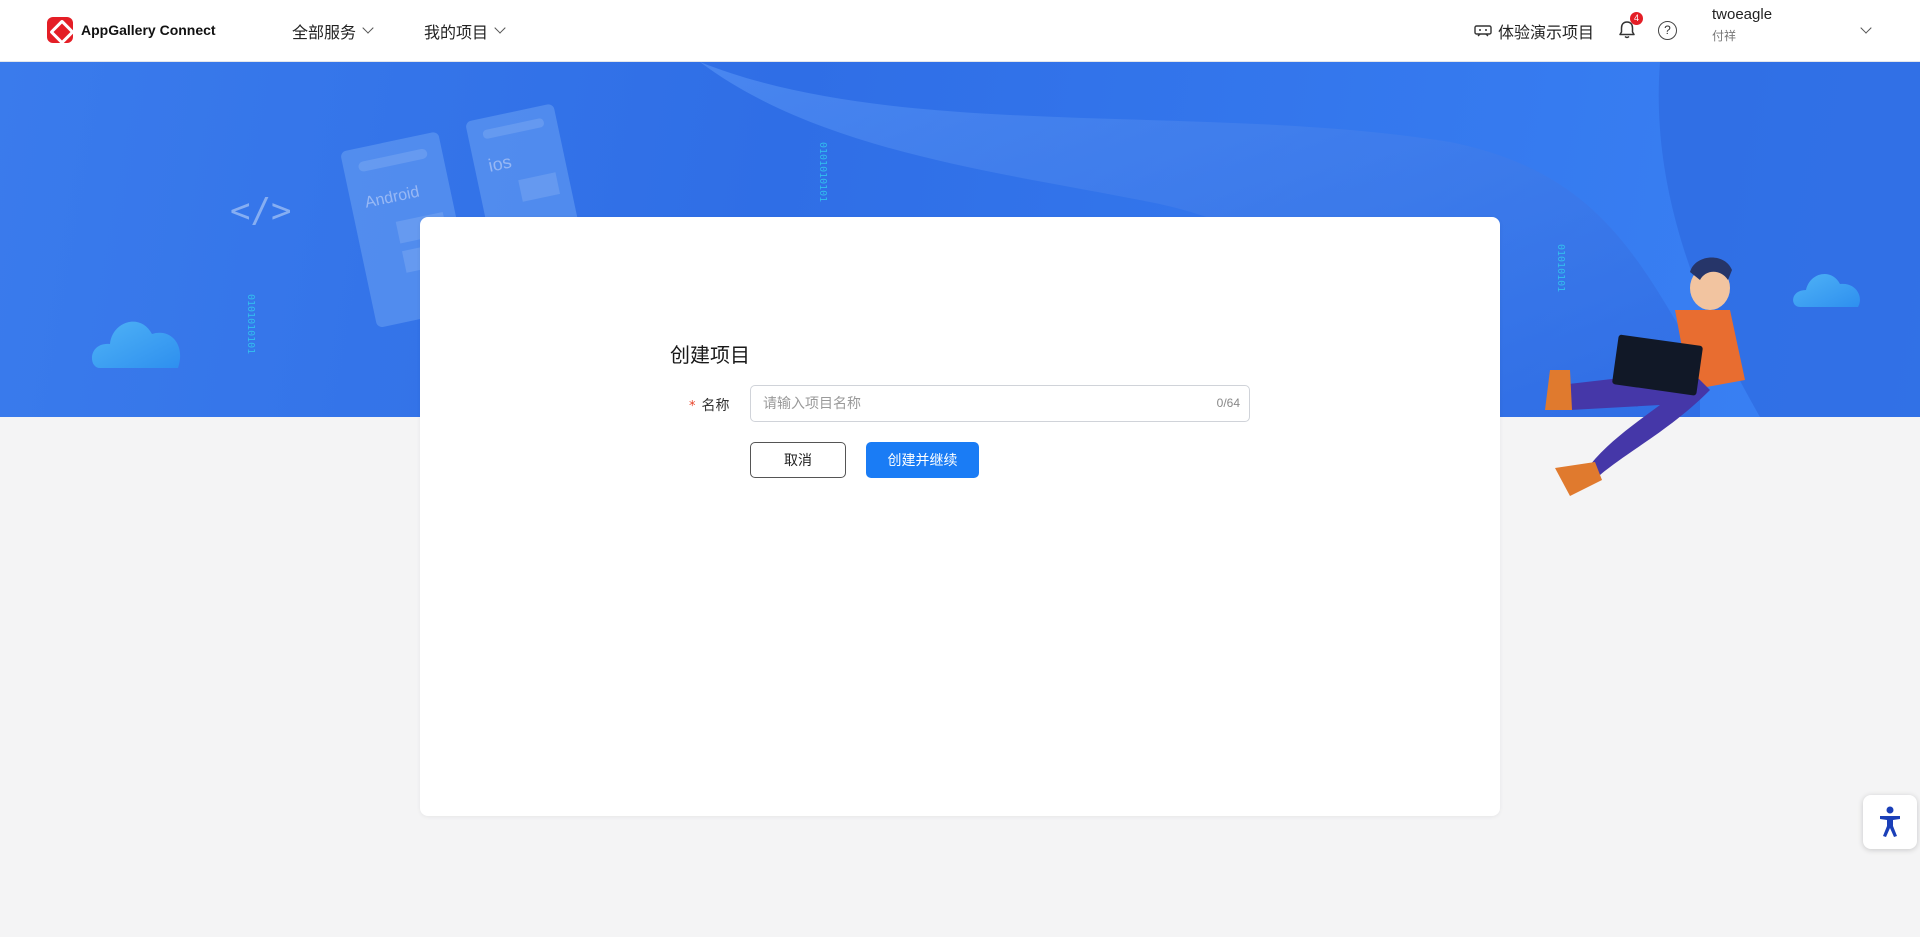  I want to click on nav-all-services-label: 全部服务, so click(324, 32).